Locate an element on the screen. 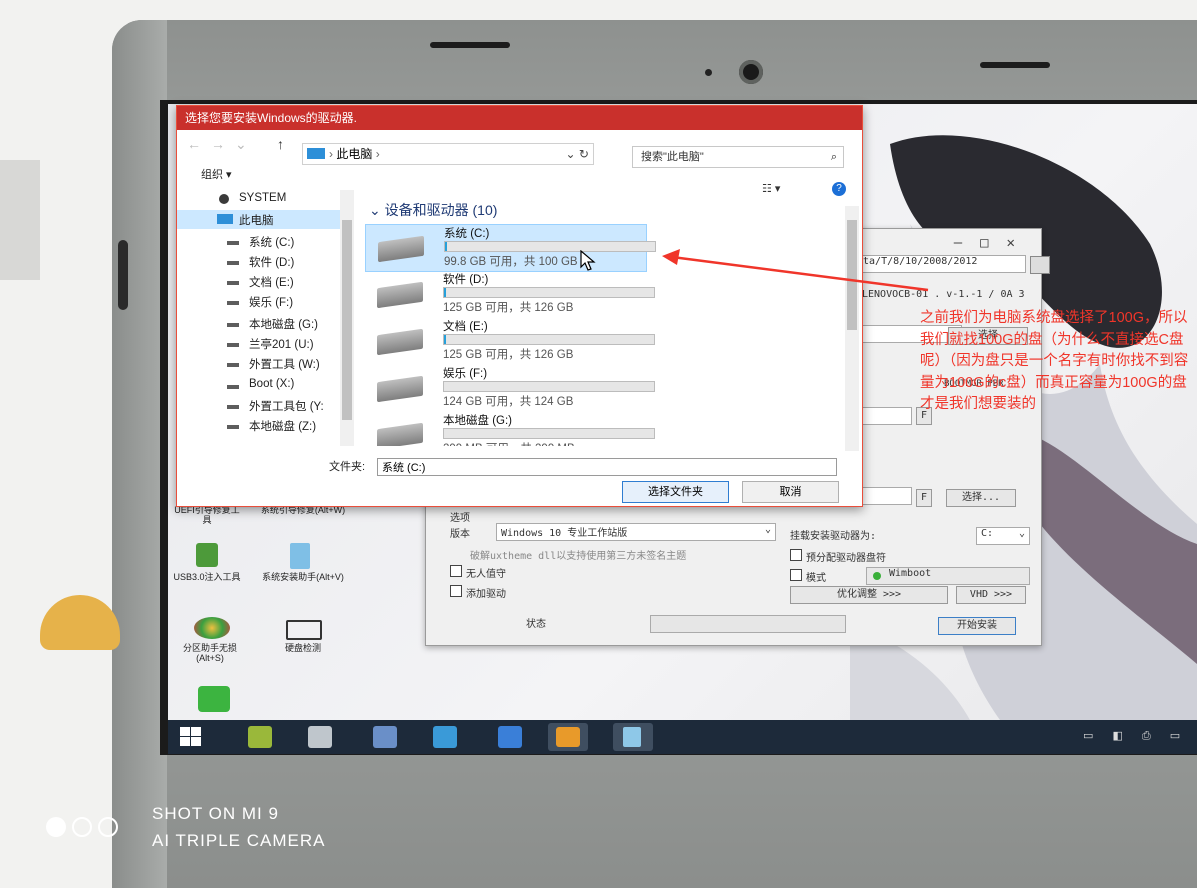 The image size is (1197, 888). optimize-button: 优化调整 >>> is located at coordinates (869, 595).